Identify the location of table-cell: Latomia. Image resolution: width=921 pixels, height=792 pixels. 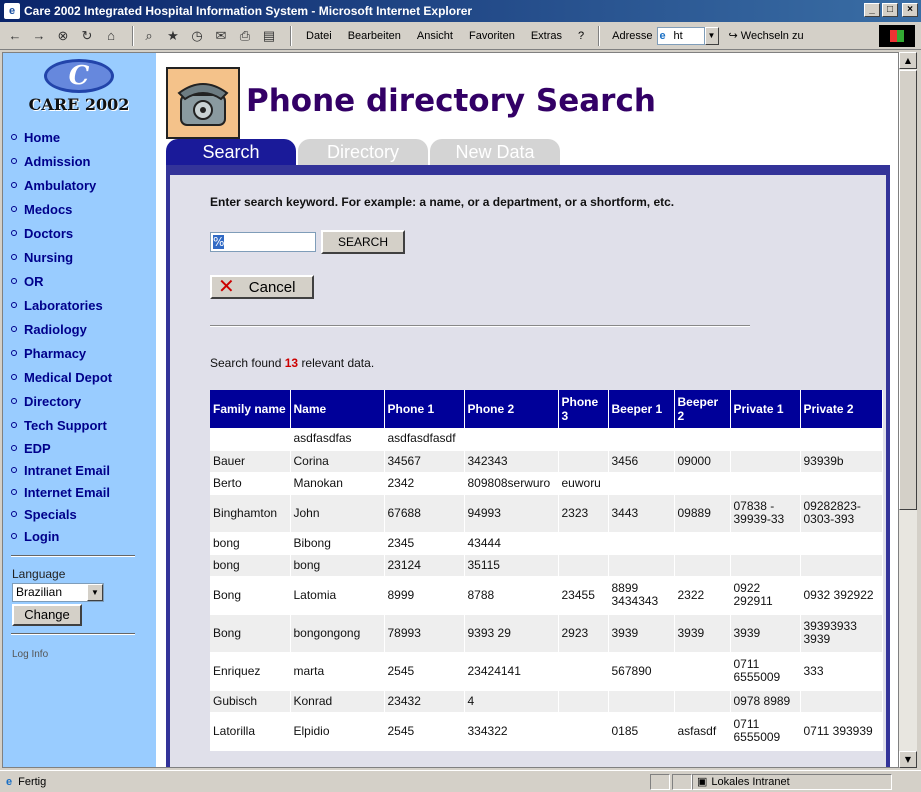
(337, 595).